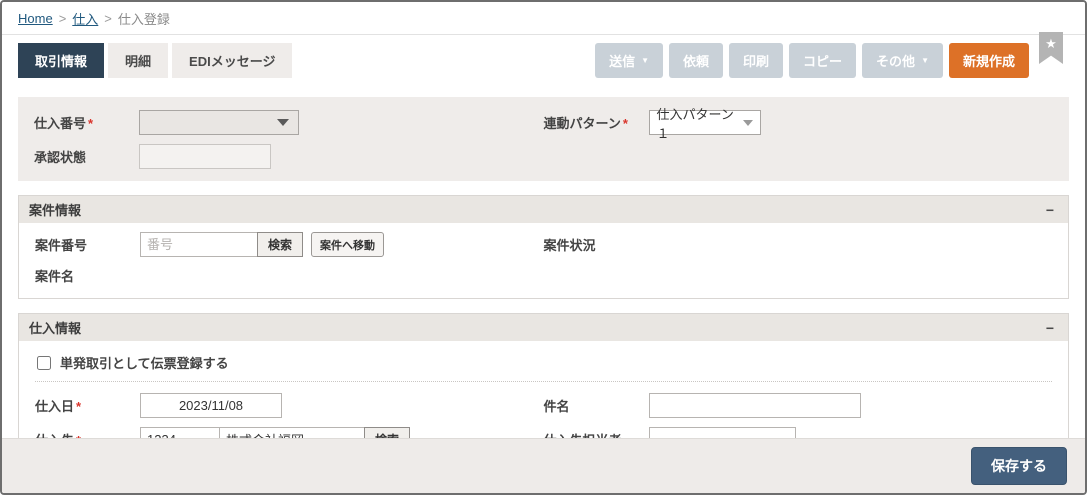  Describe the element at coordinates (292, 432) in the screenshot. I see `supplier-name-input` at that location.